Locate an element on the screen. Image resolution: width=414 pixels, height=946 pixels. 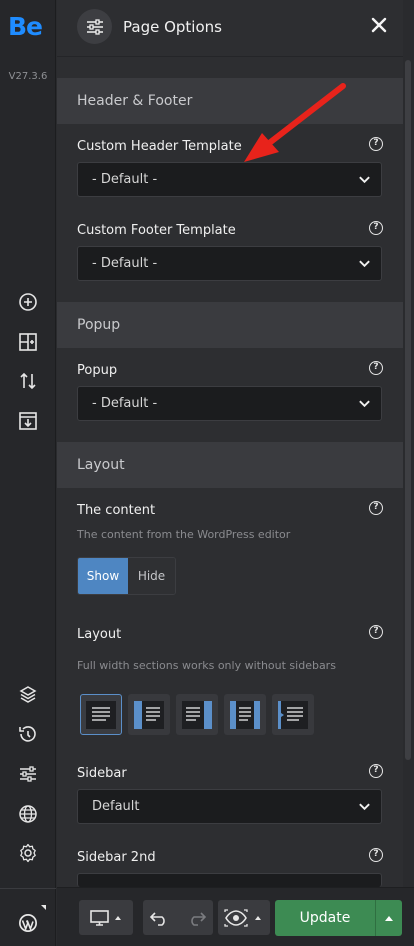
content-description: The content from the WordPress editor is located at coordinates (184, 534).